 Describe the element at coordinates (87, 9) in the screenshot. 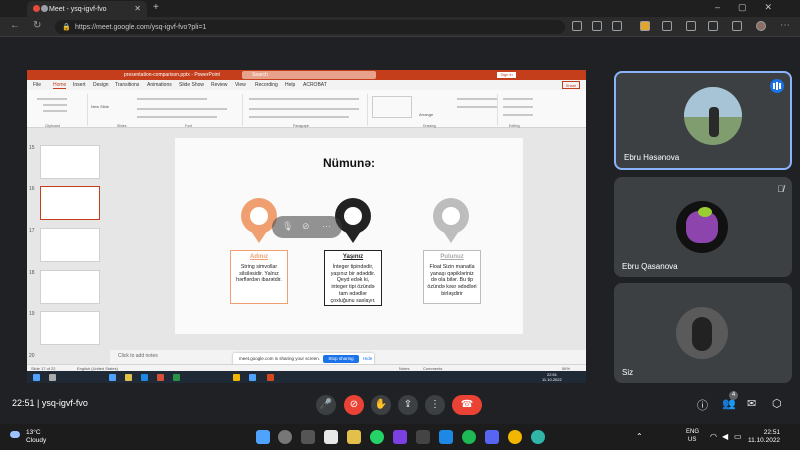

I see `browser-tab: Meet - ysq-igvf-fvo ✕` at that location.